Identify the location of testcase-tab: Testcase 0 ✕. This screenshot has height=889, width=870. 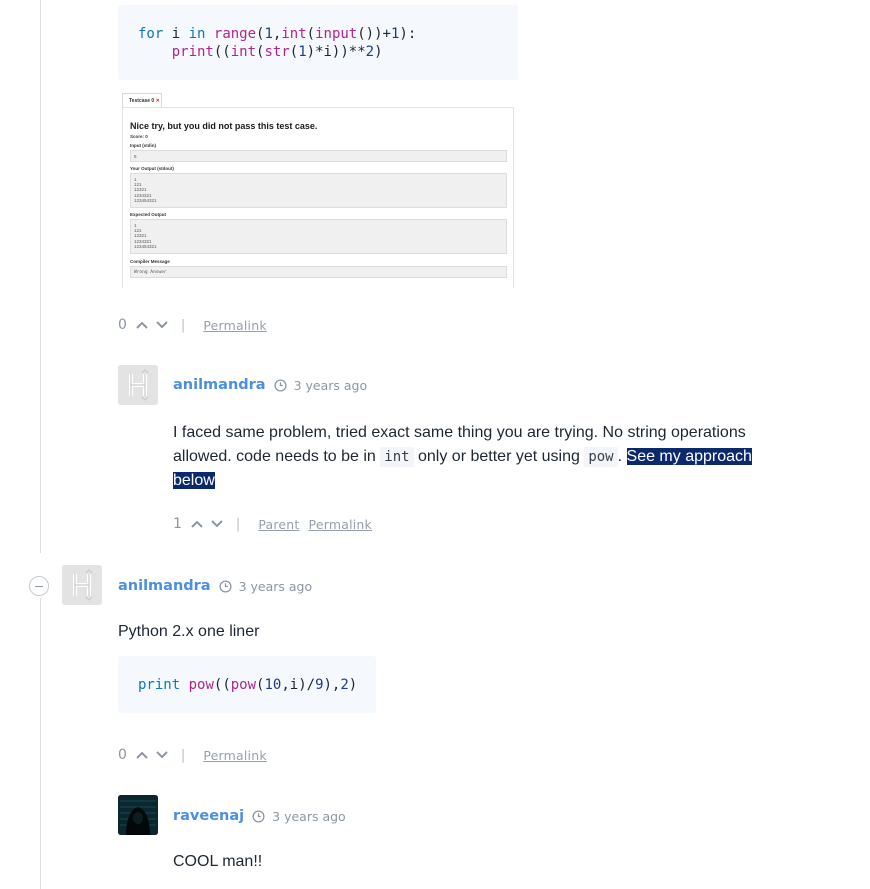
(142, 100).